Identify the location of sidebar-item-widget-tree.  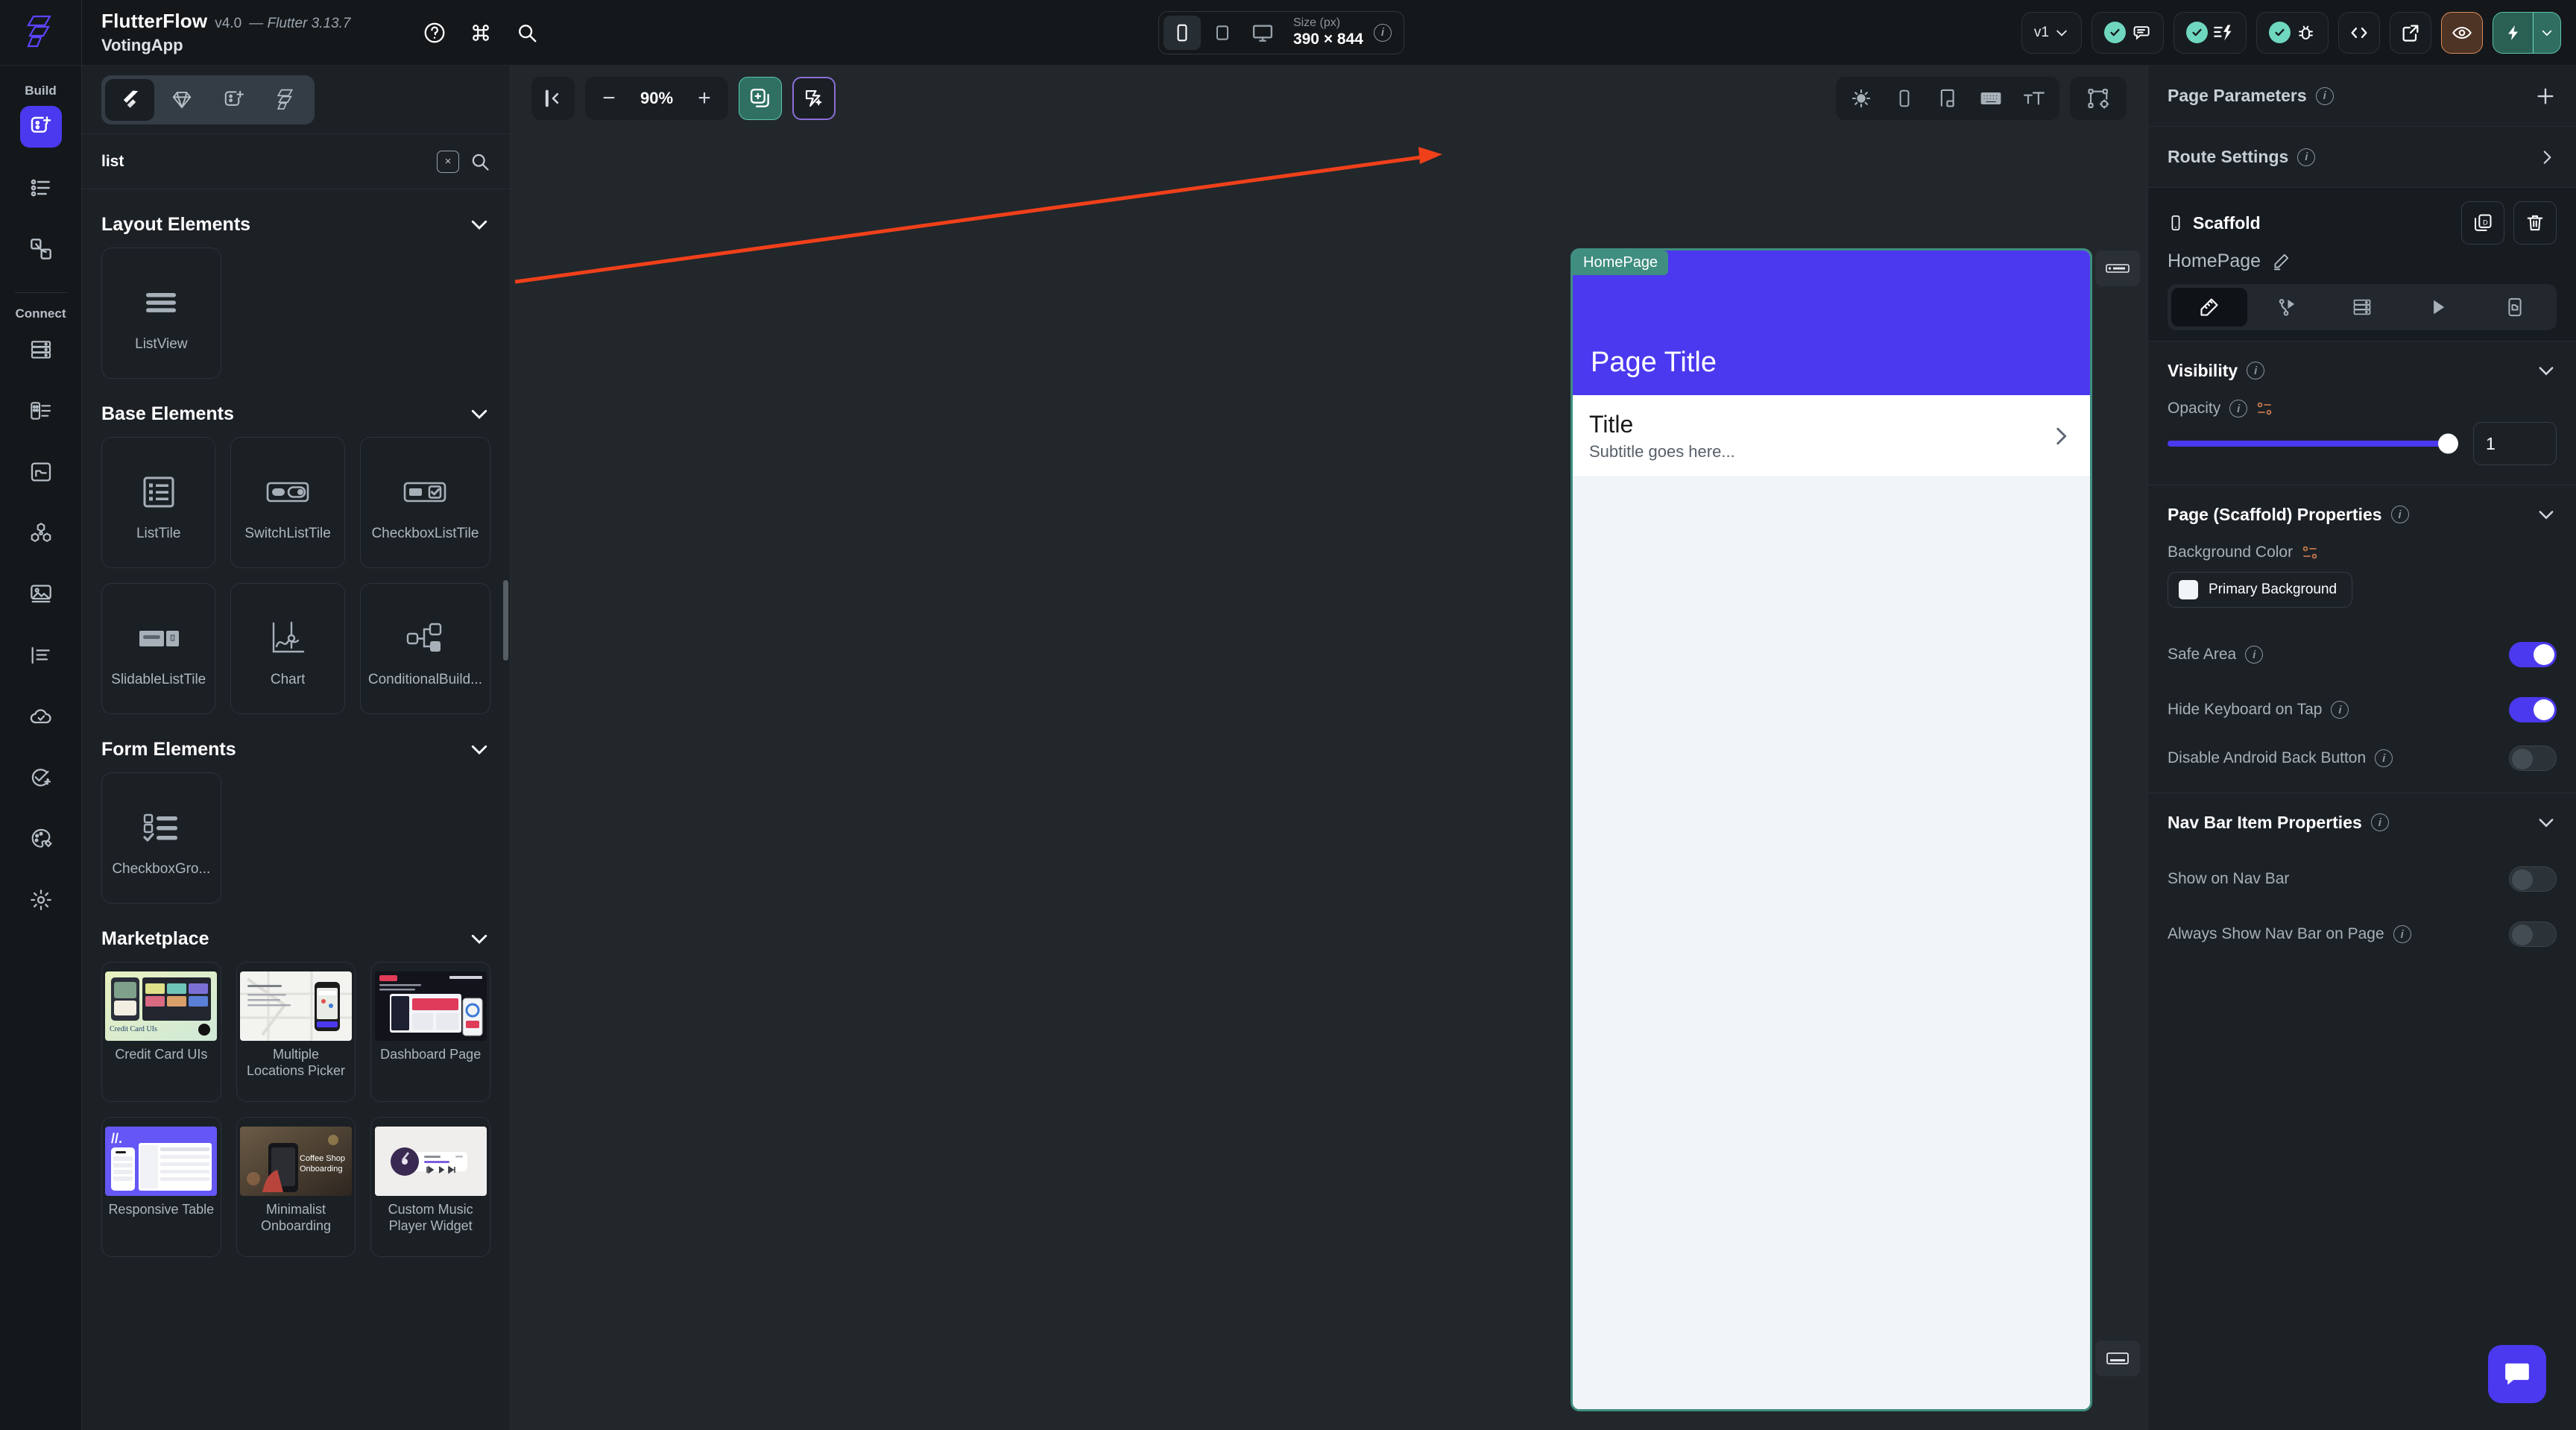
(41, 188).